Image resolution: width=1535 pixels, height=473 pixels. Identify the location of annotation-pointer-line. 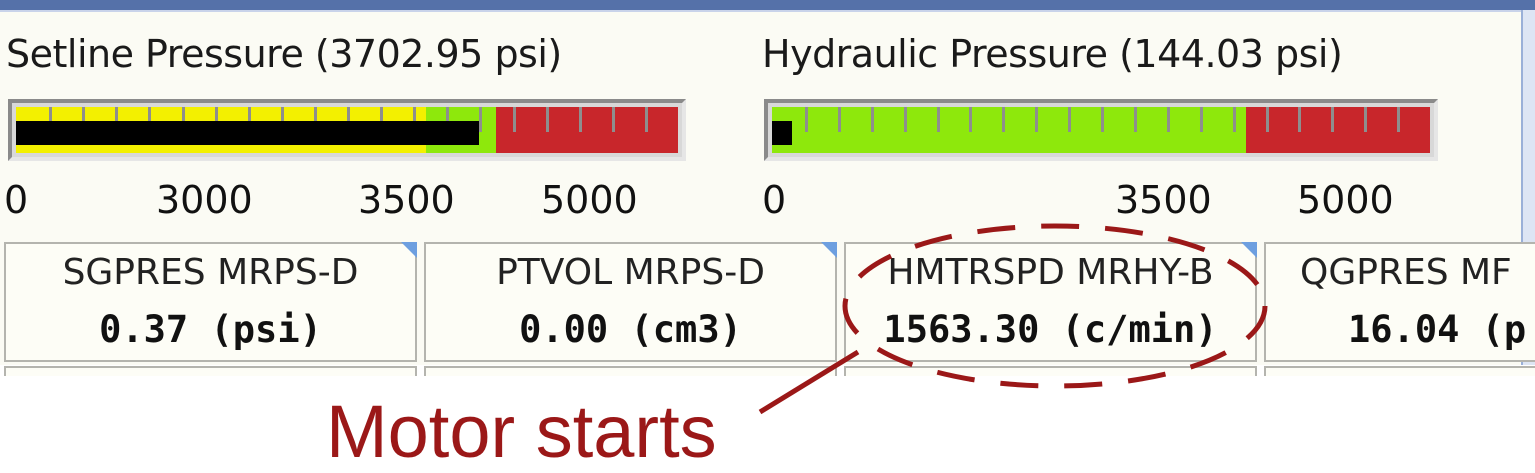
(809, 382).